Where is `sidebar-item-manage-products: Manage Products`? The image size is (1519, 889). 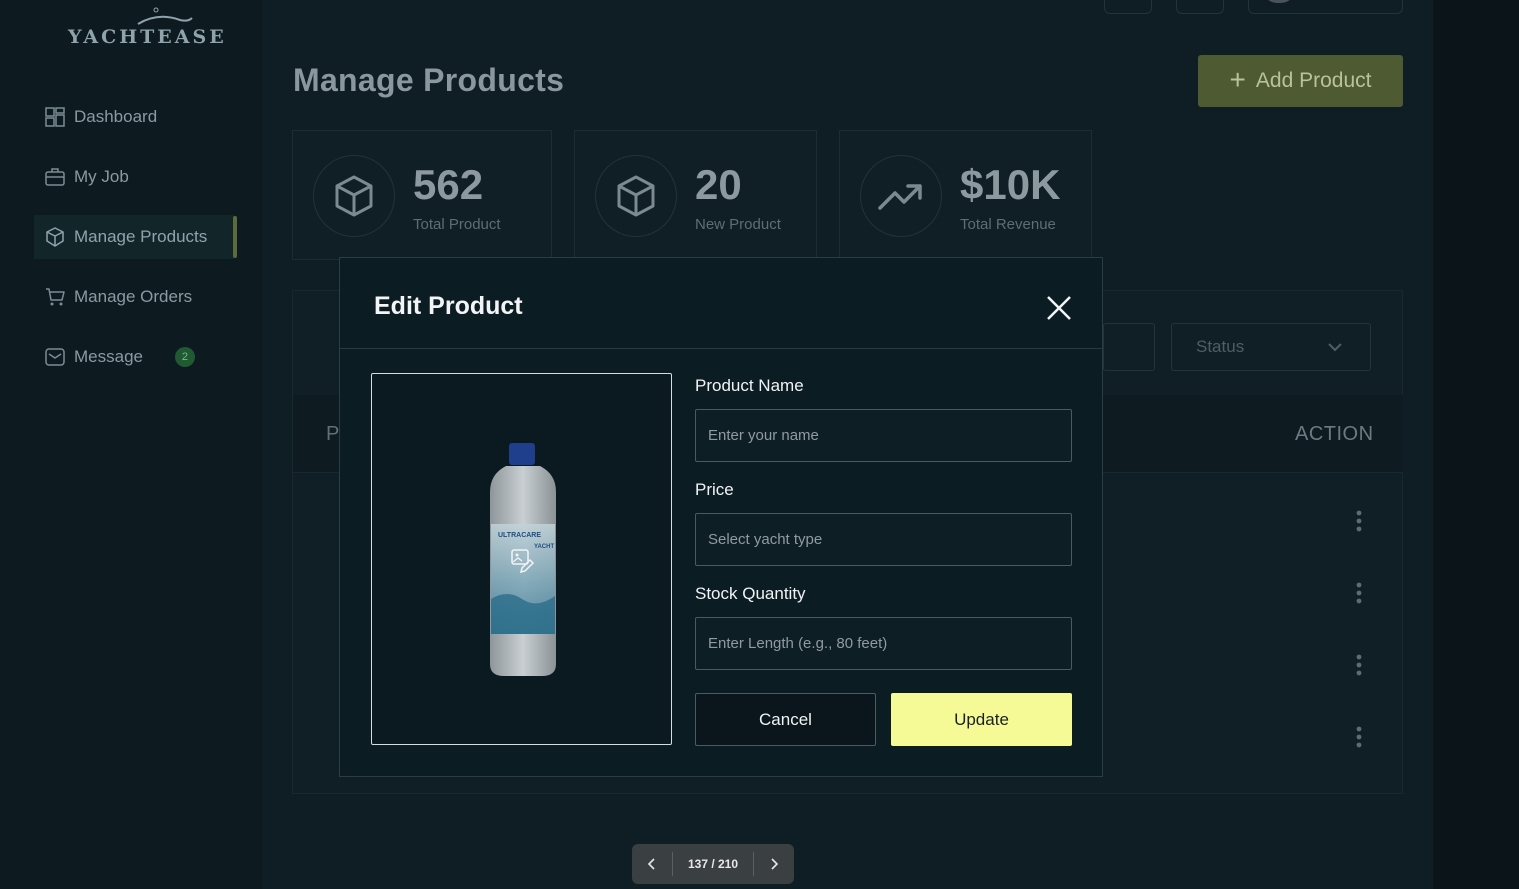
sidebar-item-manage-products: Manage Products is located at coordinates (134, 237).